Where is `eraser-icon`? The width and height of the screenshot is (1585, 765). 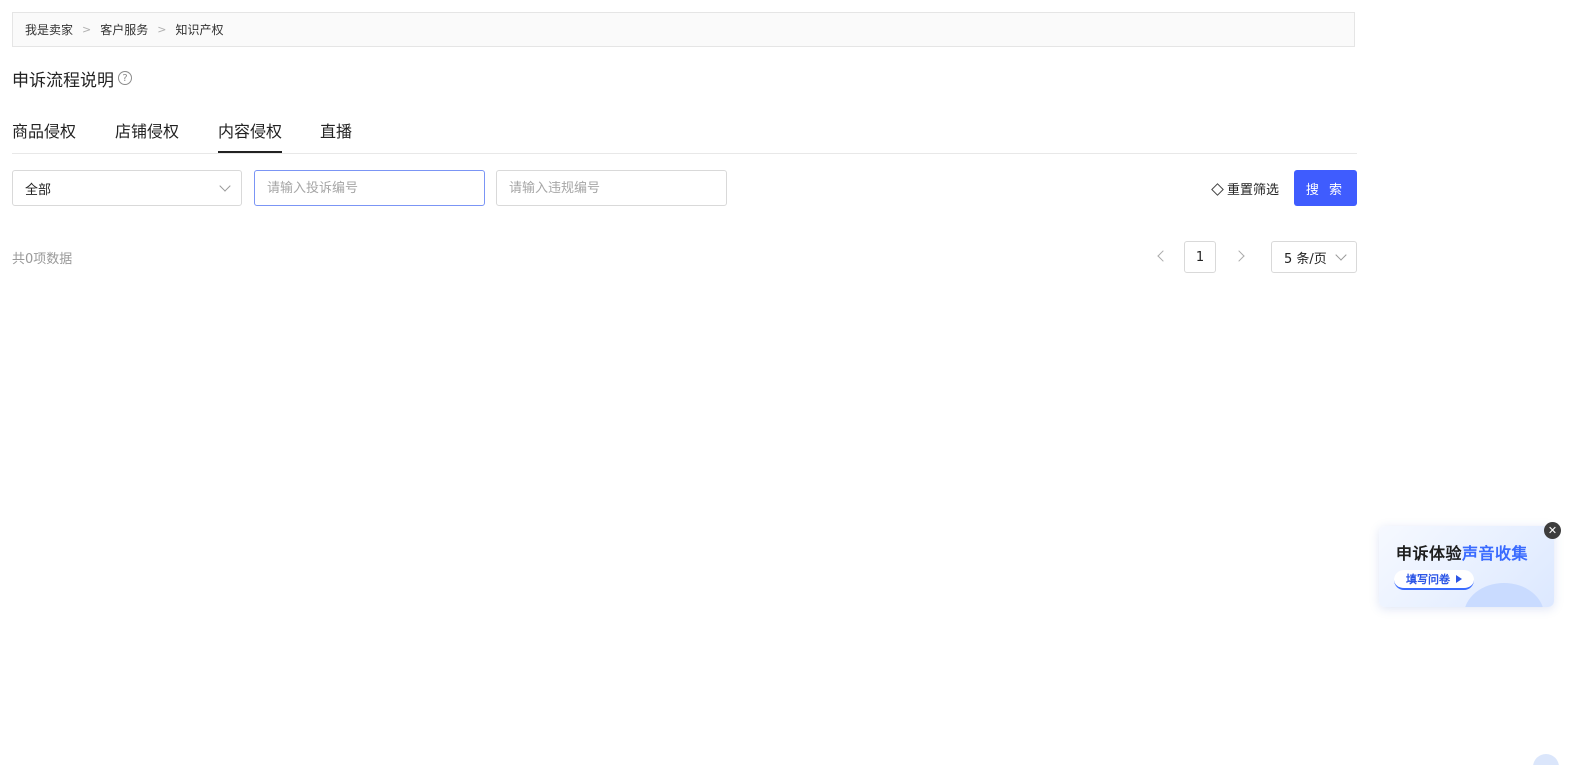 eraser-icon is located at coordinates (1217, 189).